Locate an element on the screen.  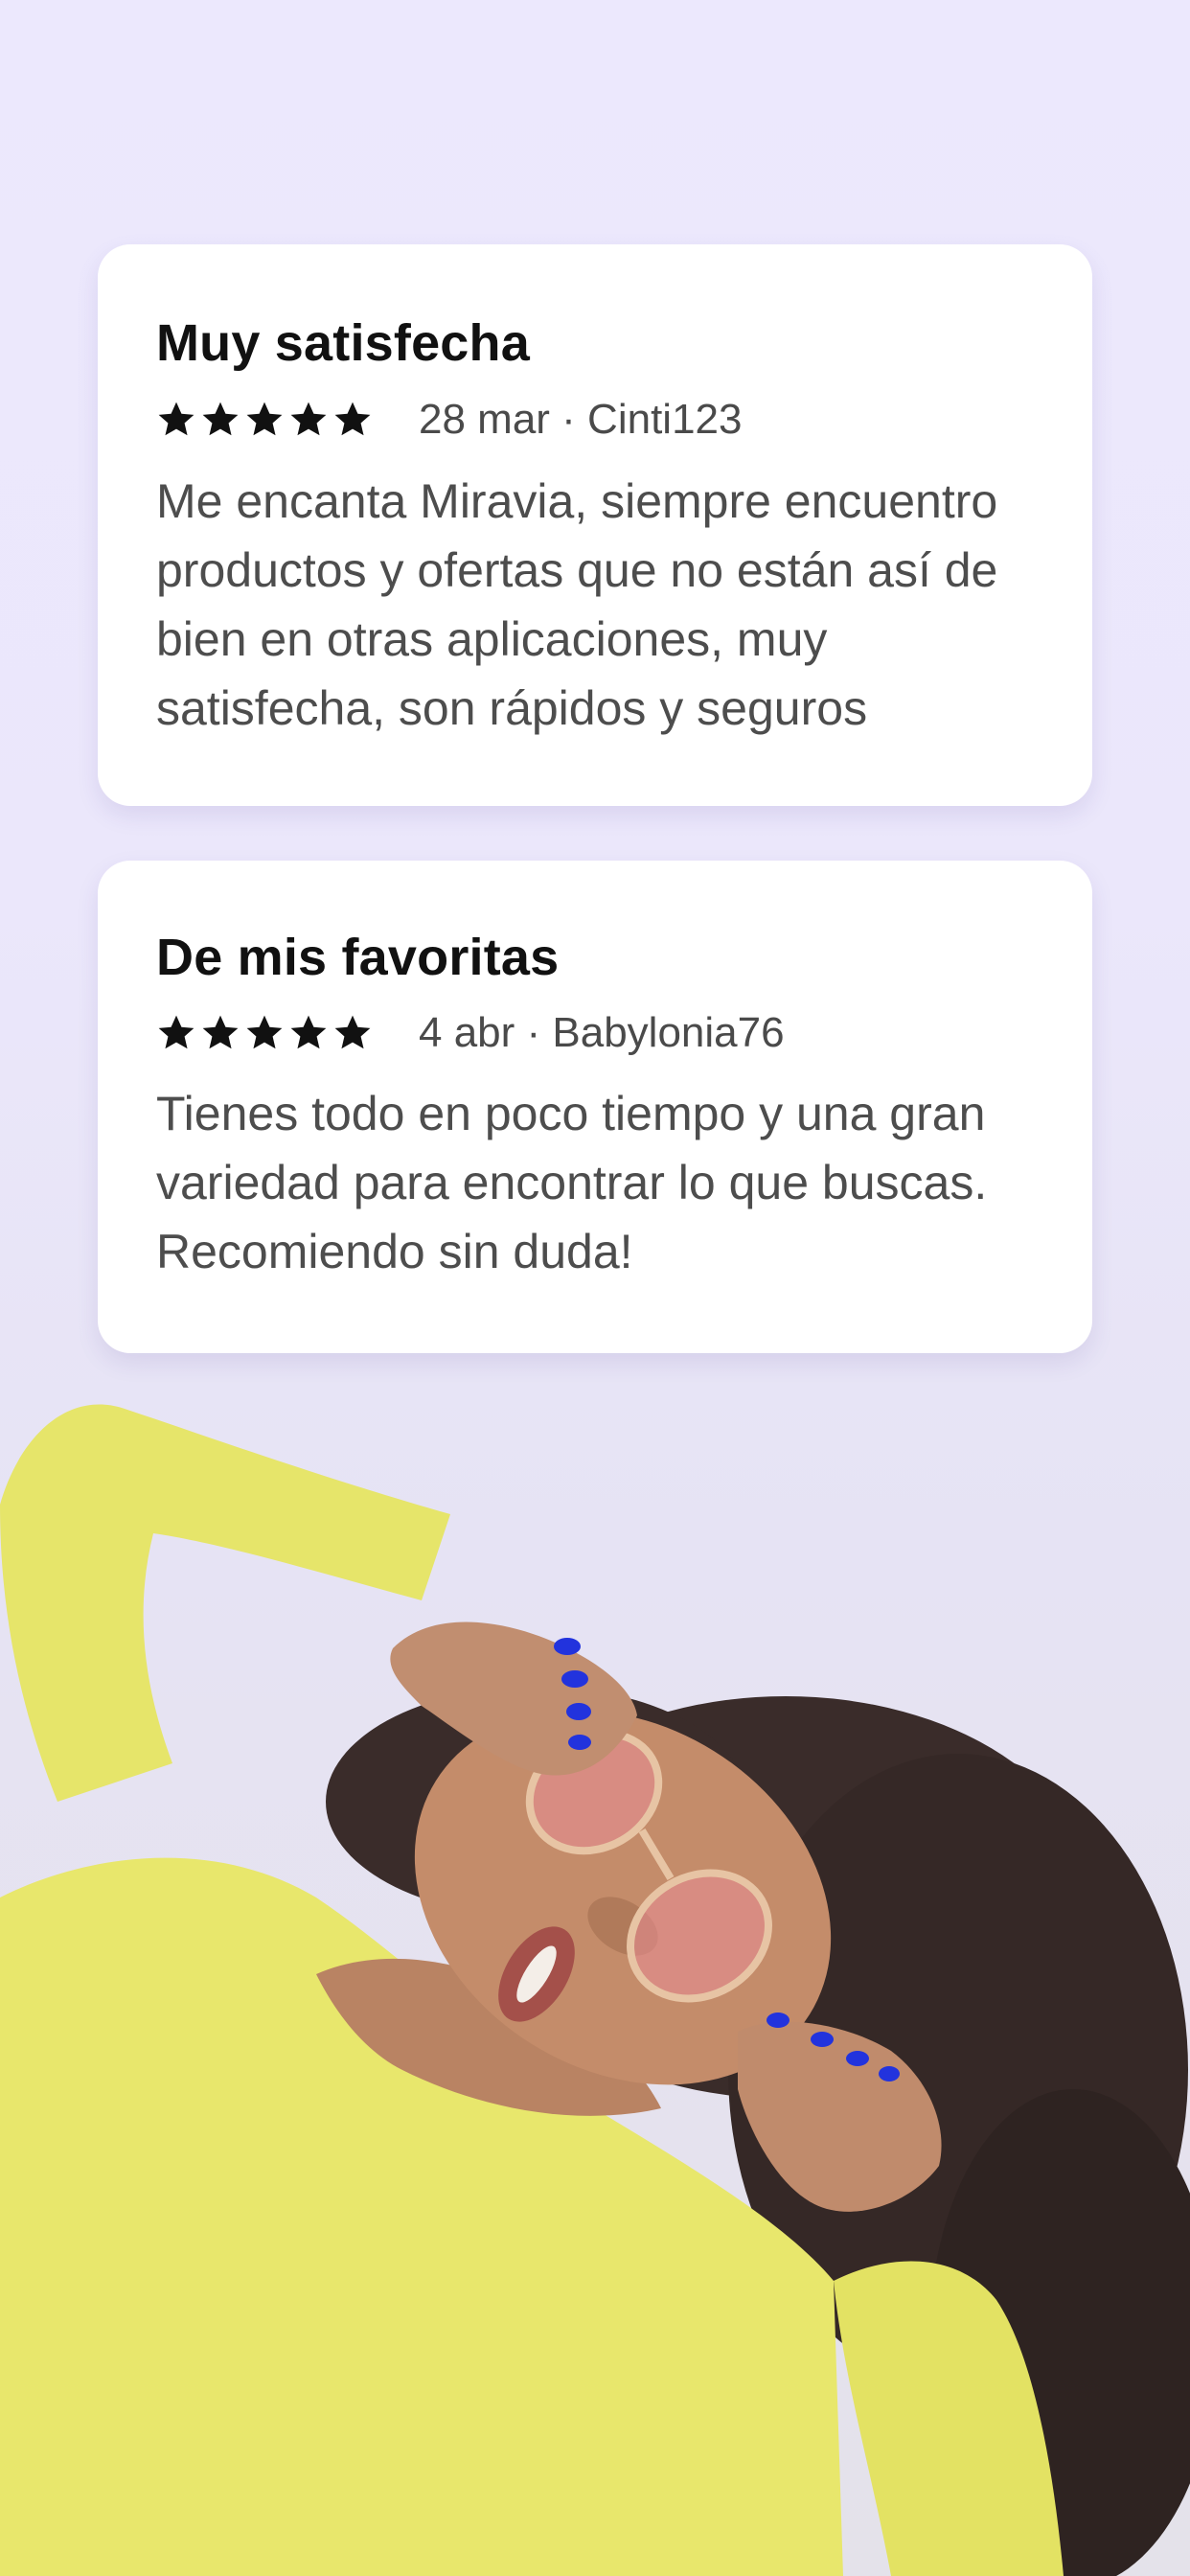
review-meta-row: 28 mar · Cinti123 is located at coordinates (449, 420).